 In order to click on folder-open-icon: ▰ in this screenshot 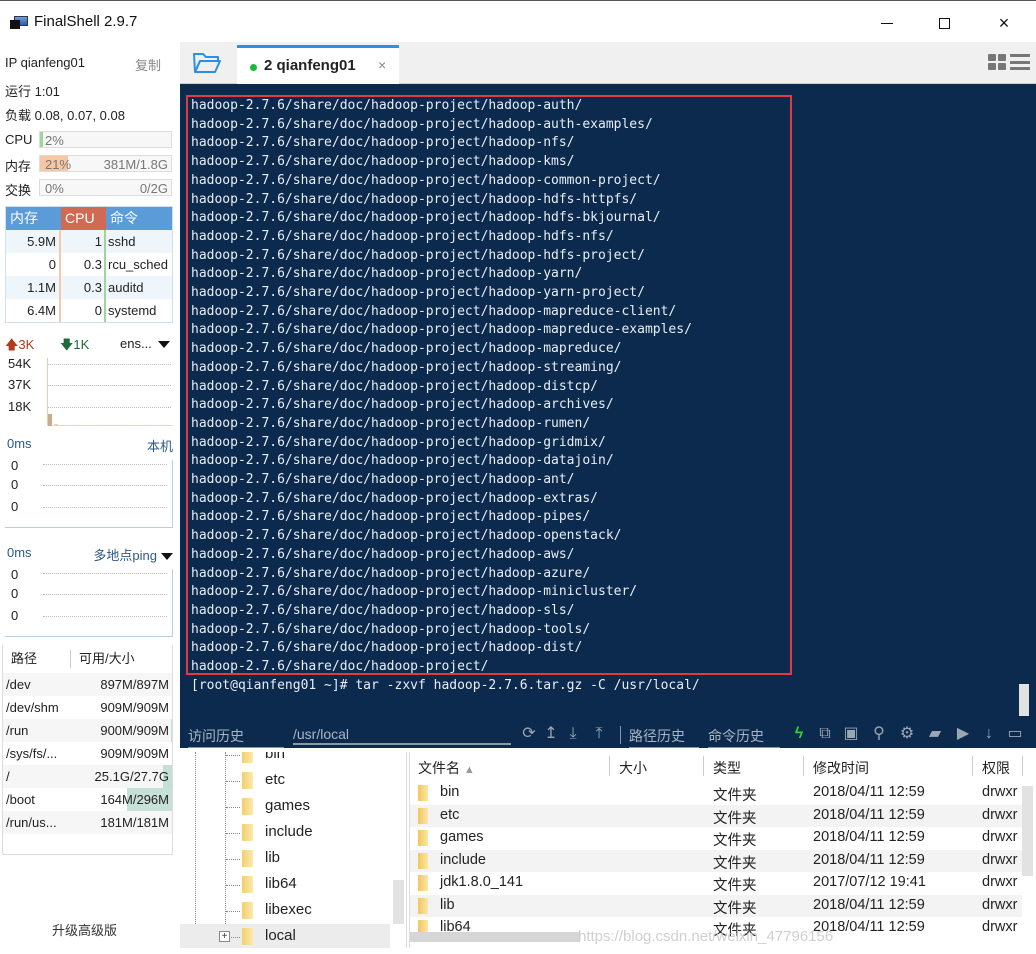, I will do `click(935, 734)`.